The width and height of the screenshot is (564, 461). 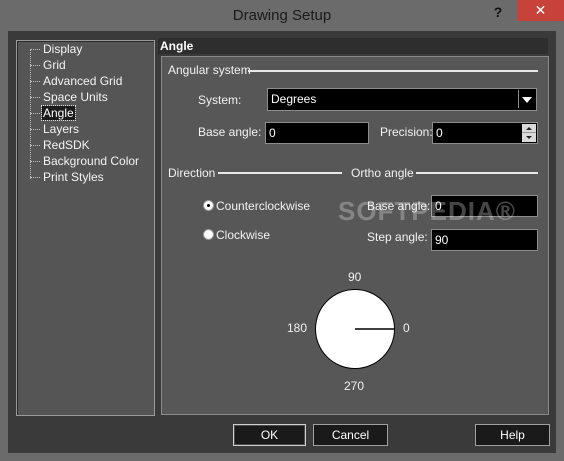 What do you see at coordinates (393, 71) in the screenshot?
I see `angular-system-divider` at bounding box center [393, 71].